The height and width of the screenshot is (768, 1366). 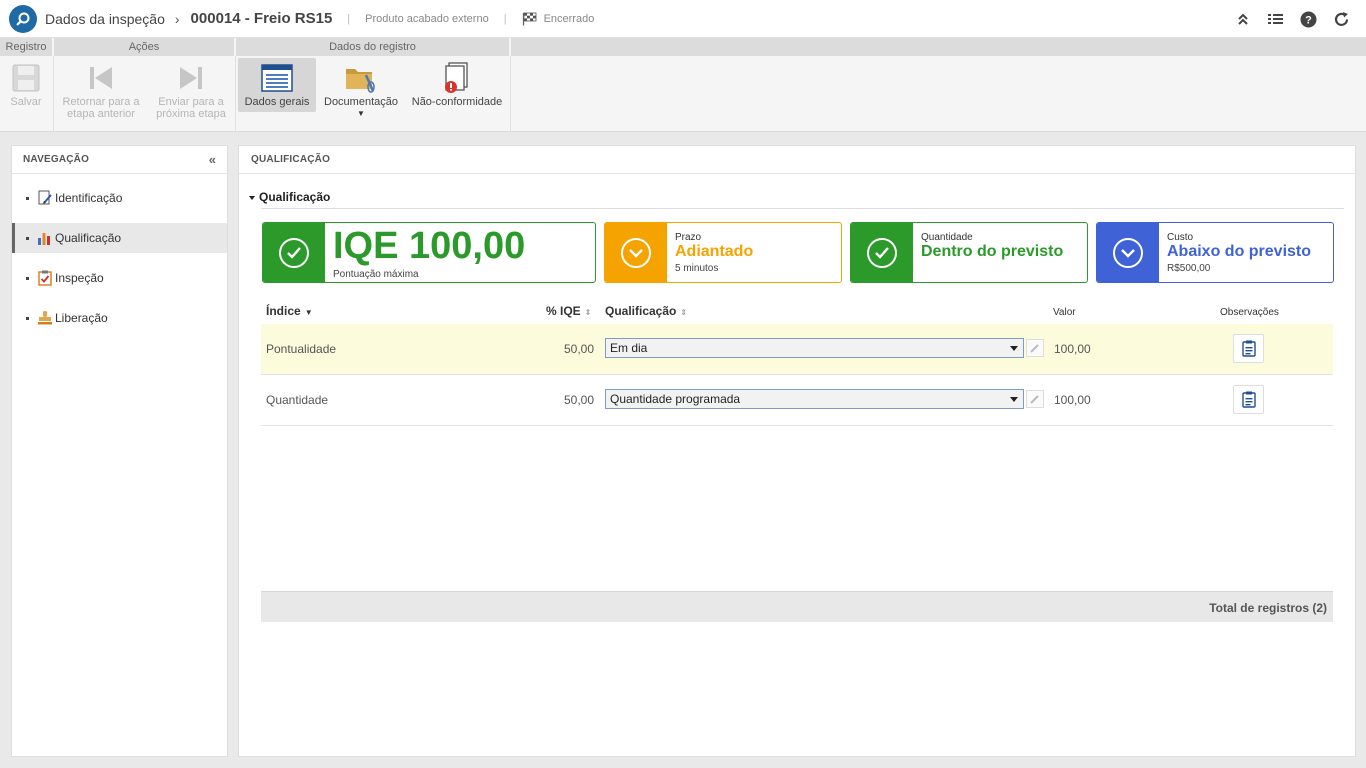 I want to click on iqe-value: IQE 100,00, so click(x=429, y=246).